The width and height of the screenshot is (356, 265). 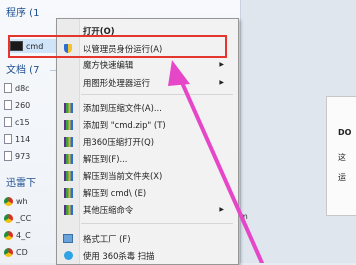 What do you see at coordinates (22, 252) in the screenshot?
I see `xunlei-item-label: CD` at bounding box center [22, 252].